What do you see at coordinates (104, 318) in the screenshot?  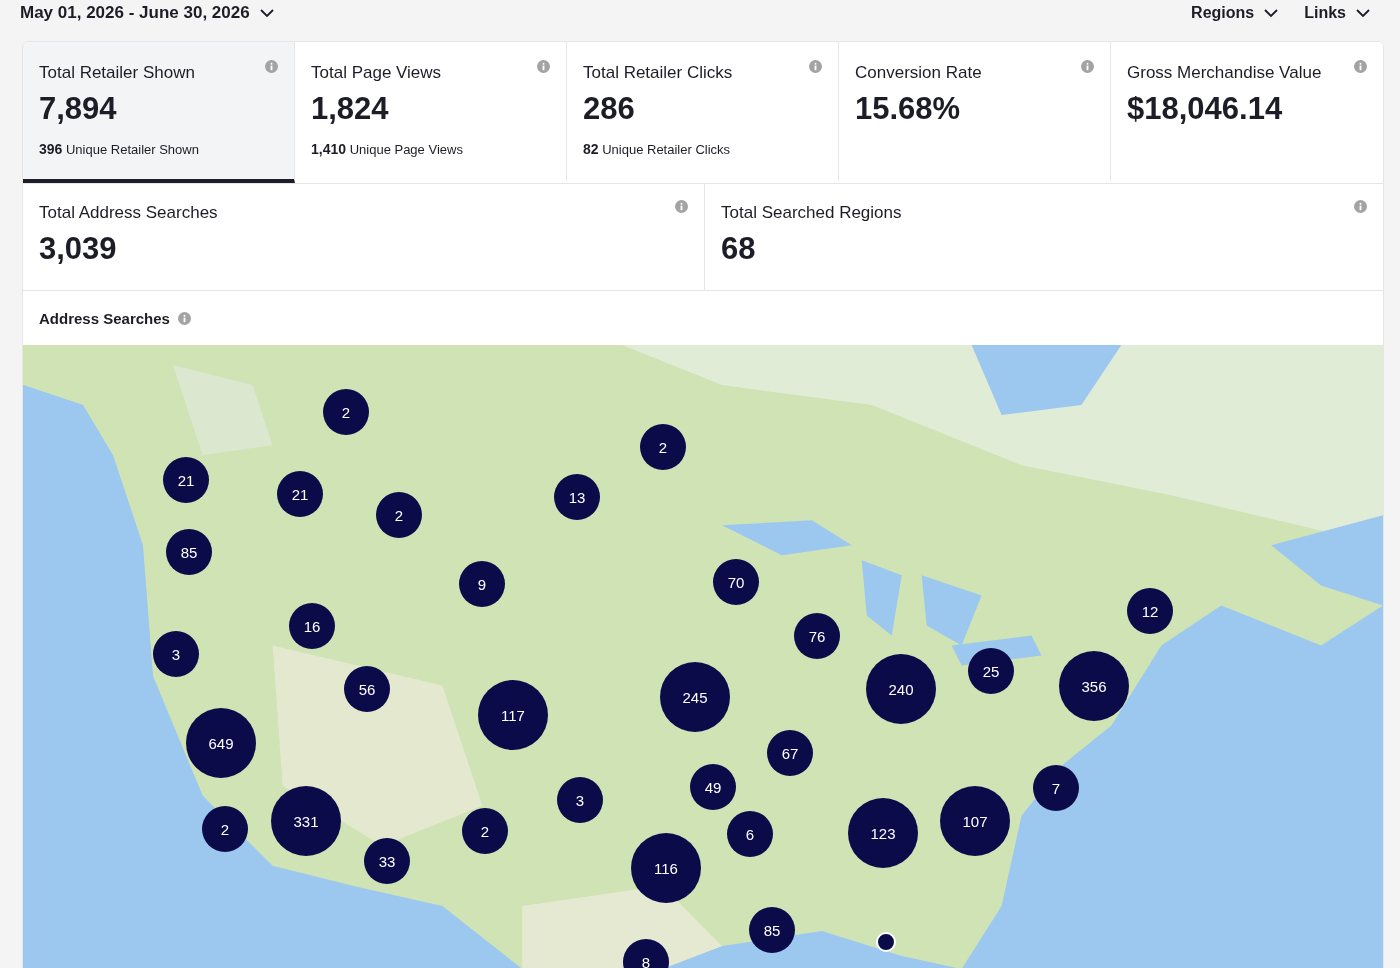 I see `section-title: Address Searches` at bounding box center [104, 318].